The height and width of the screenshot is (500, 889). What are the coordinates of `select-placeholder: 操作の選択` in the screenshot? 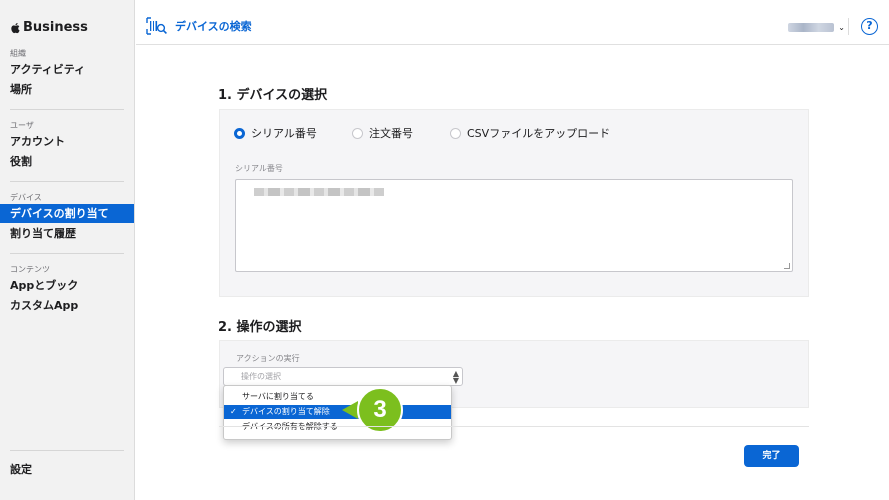 It's located at (261, 376).